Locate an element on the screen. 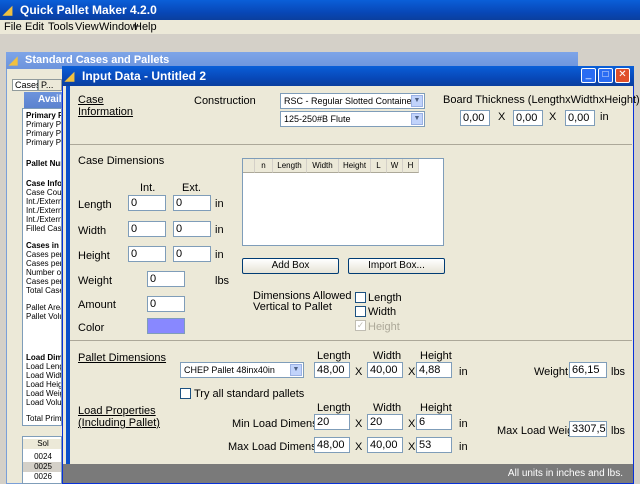  boxes-table: n Length Width Height L W H is located at coordinates (343, 202).